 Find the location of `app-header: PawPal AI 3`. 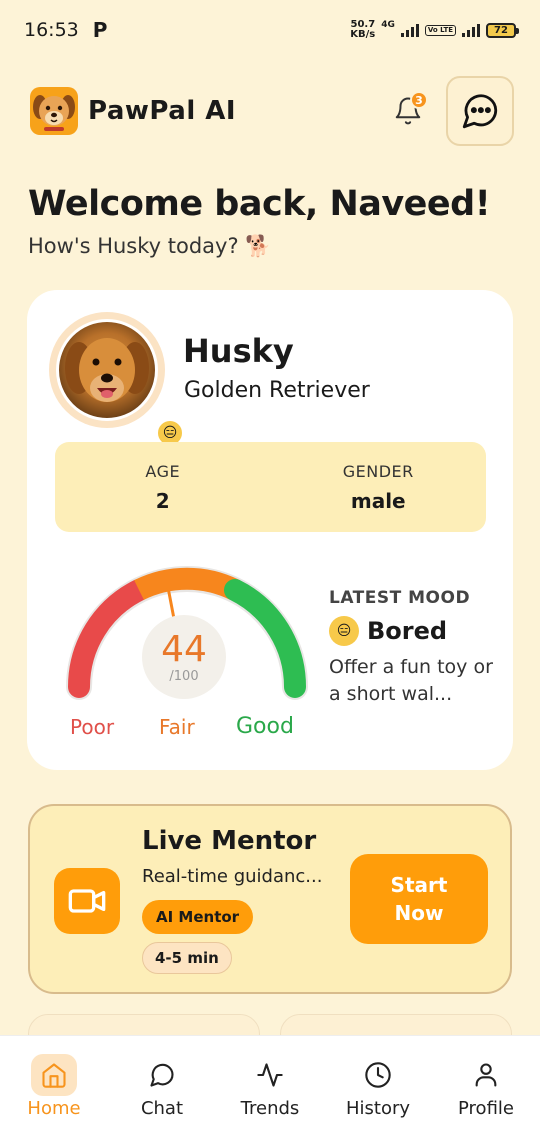

app-header: PawPal AI 3 is located at coordinates (272, 111).